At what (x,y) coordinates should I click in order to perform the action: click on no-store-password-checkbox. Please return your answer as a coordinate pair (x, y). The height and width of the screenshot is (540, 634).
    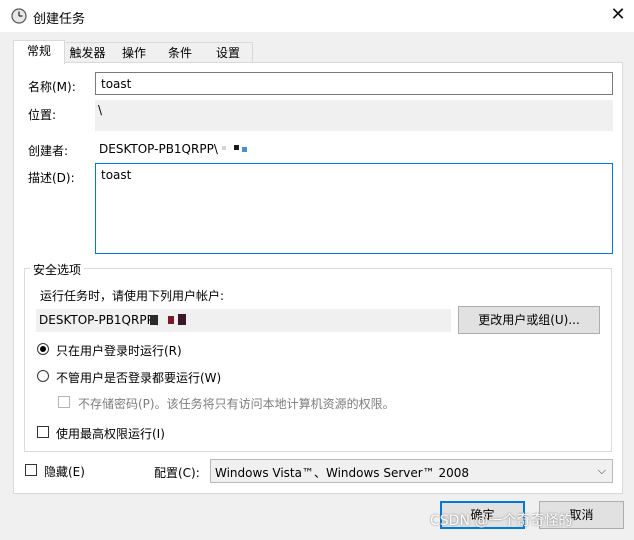
    Looking at the image, I should click on (64, 402).